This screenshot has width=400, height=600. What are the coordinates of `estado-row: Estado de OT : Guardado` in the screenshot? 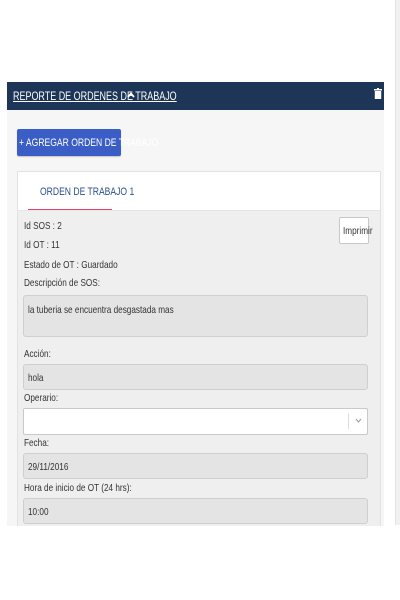 It's located at (71, 265).